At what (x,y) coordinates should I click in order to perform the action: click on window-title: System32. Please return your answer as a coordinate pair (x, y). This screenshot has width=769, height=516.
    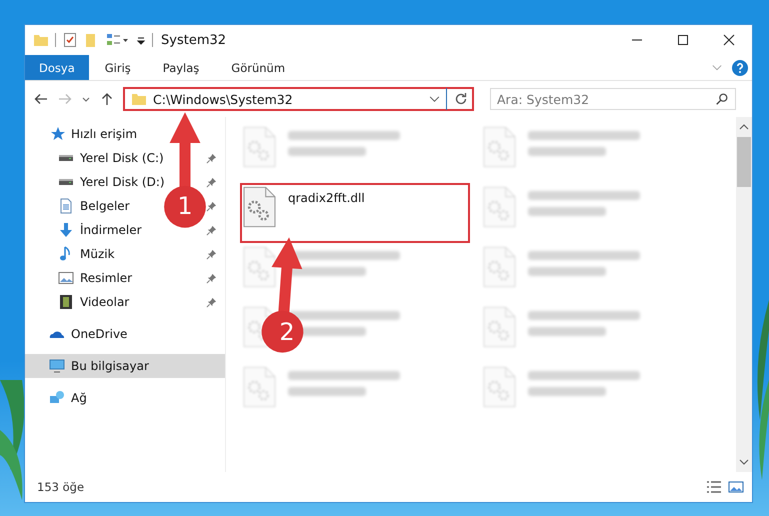
    Looking at the image, I should click on (193, 40).